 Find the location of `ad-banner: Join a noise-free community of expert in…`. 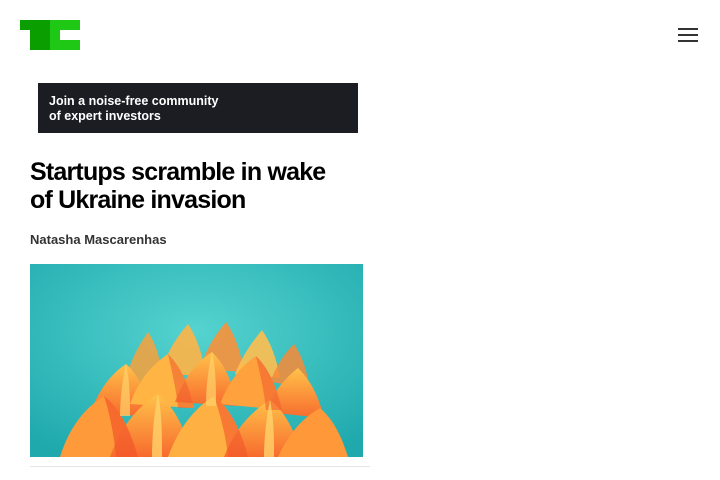

ad-banner: Join a noise-free community of expert in… is located at coordinates (198, 108).